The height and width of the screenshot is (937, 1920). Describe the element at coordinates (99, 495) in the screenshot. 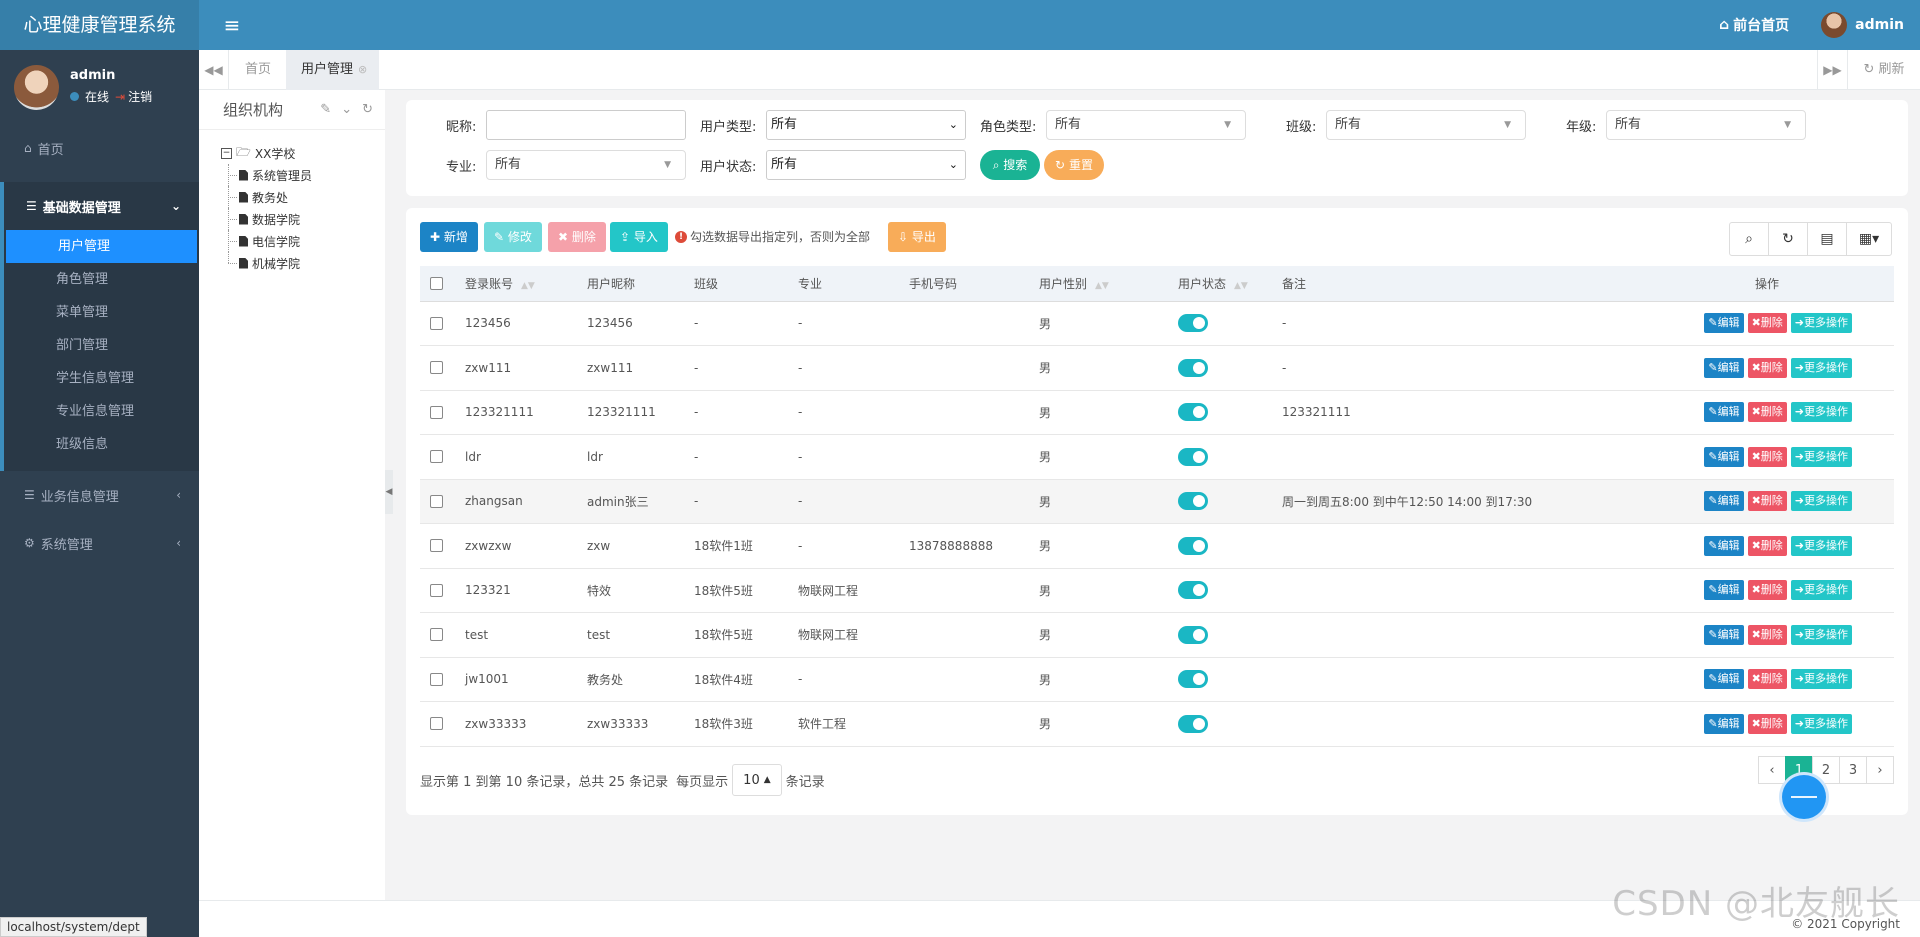

I see `sidebar-group-business: ☰ 业务信息管理 ‹` at that location.